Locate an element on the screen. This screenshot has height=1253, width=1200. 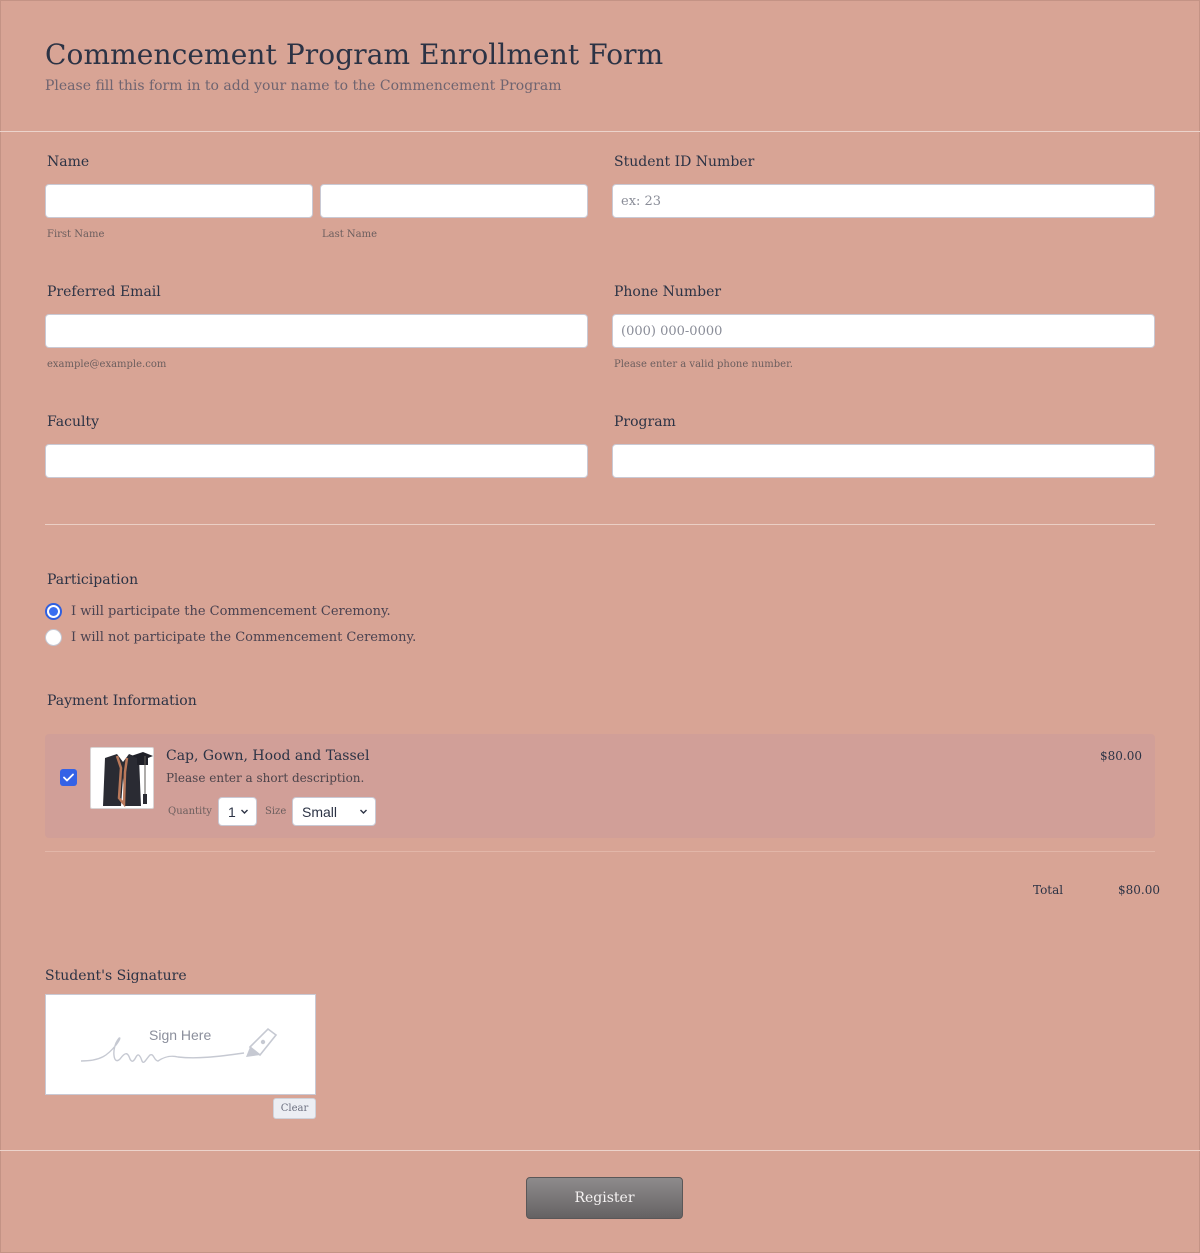
phone-label: Phone Number is located at coordinates (668, 292).